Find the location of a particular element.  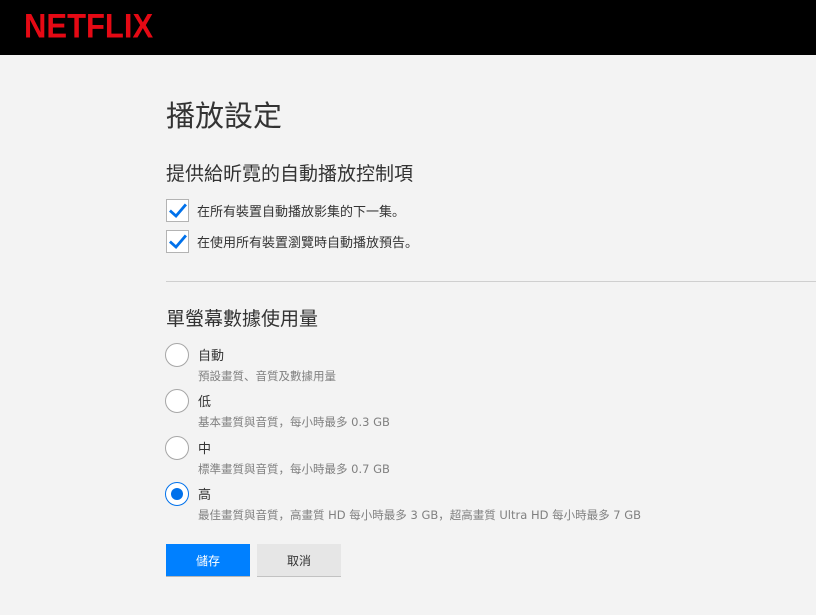

radio-high-label: 高 is located at coordinates (205, 495).